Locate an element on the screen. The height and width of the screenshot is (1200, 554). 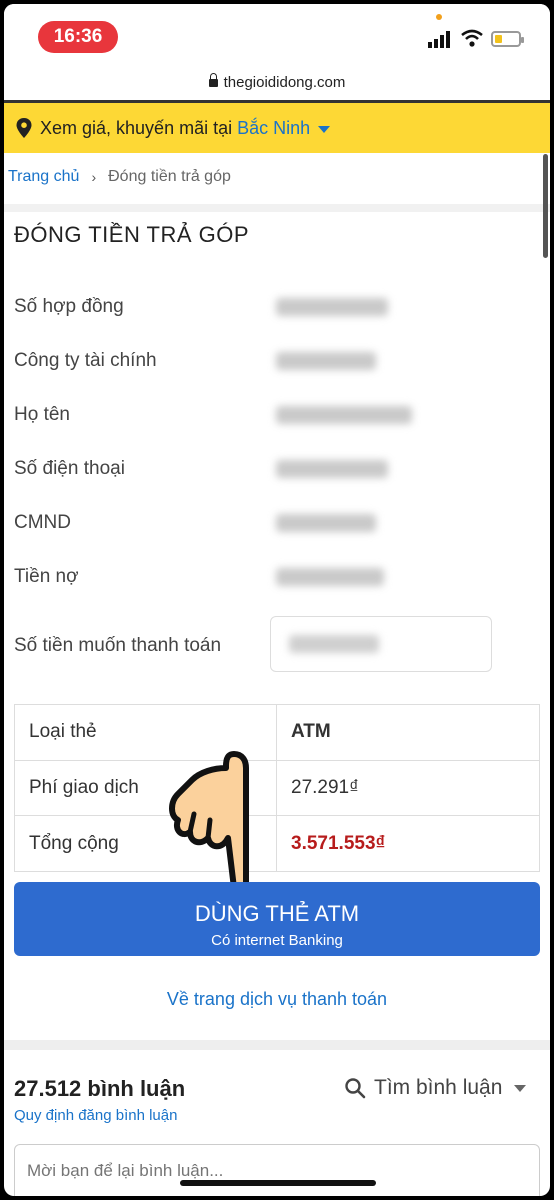
pay-amount-label: Số tiền muốn thanh toán is located at coordinates (118, 645).